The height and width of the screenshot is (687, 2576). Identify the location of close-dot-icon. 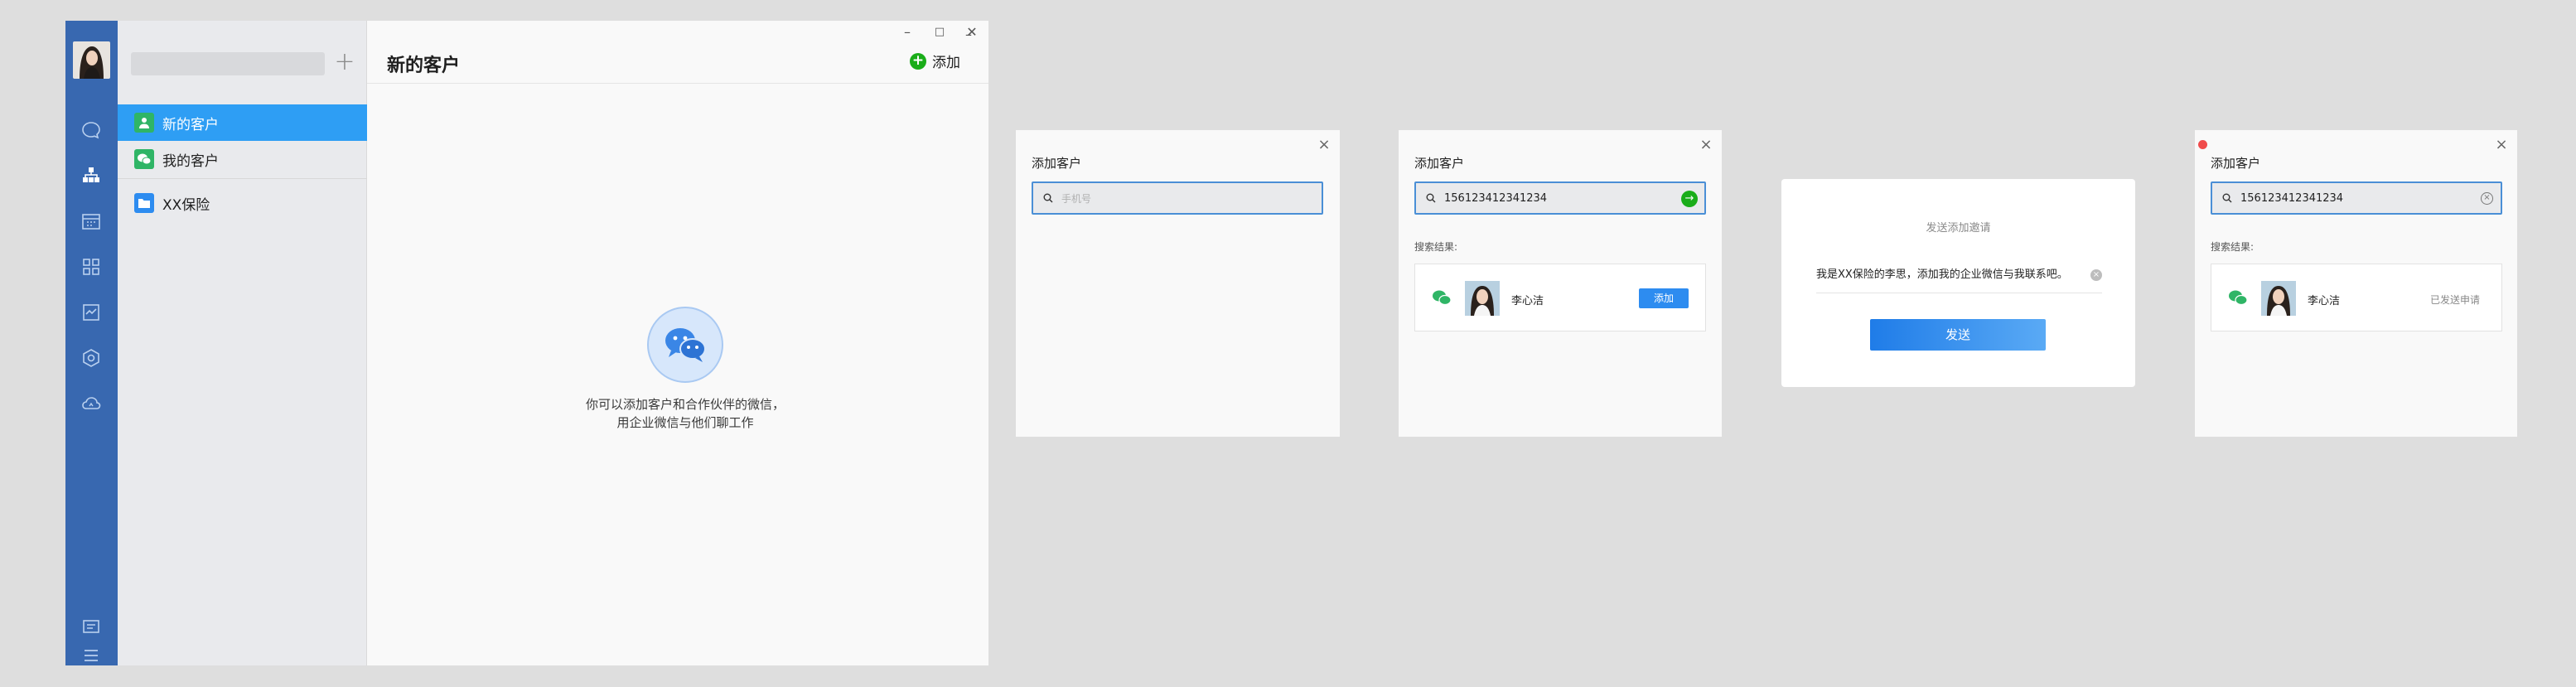
(2202, 144).